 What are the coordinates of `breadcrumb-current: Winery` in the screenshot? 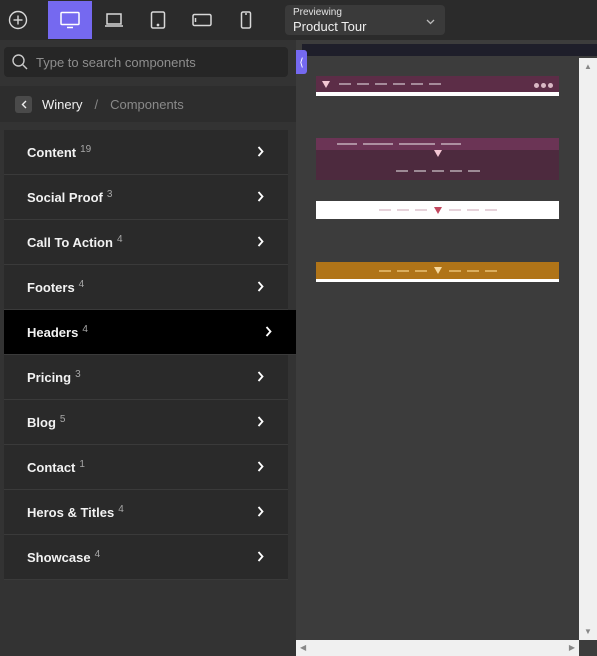 It's located at (62, 104).